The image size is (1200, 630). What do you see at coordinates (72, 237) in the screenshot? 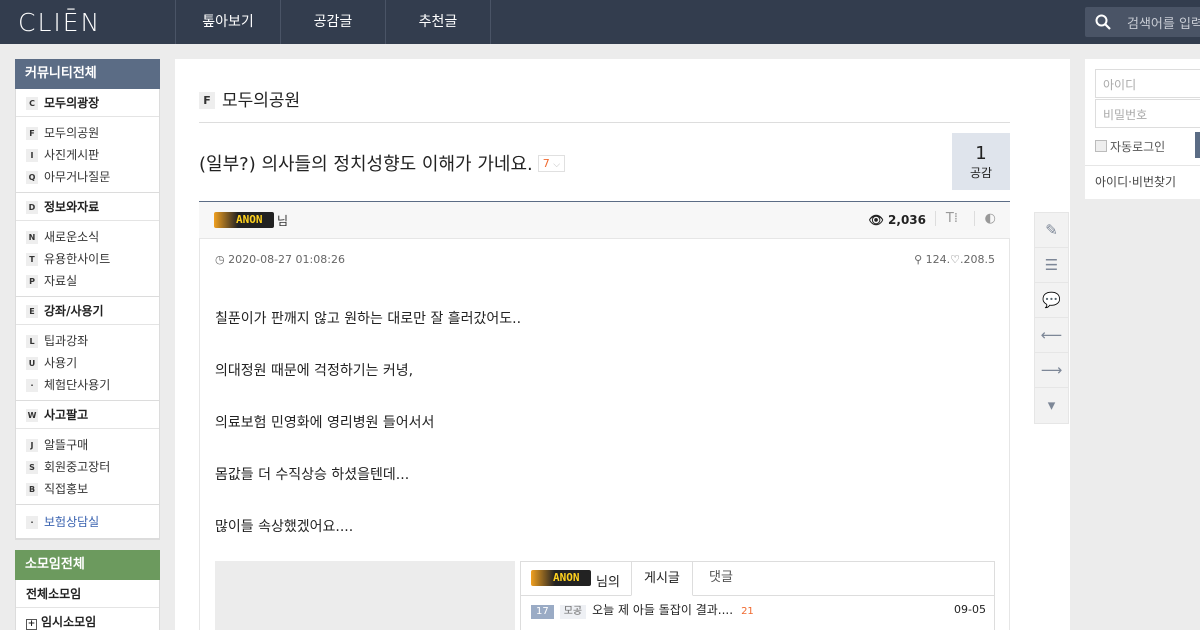
I see `sidebar-item-label: 새로운소식` at bounding box center [72, 237].